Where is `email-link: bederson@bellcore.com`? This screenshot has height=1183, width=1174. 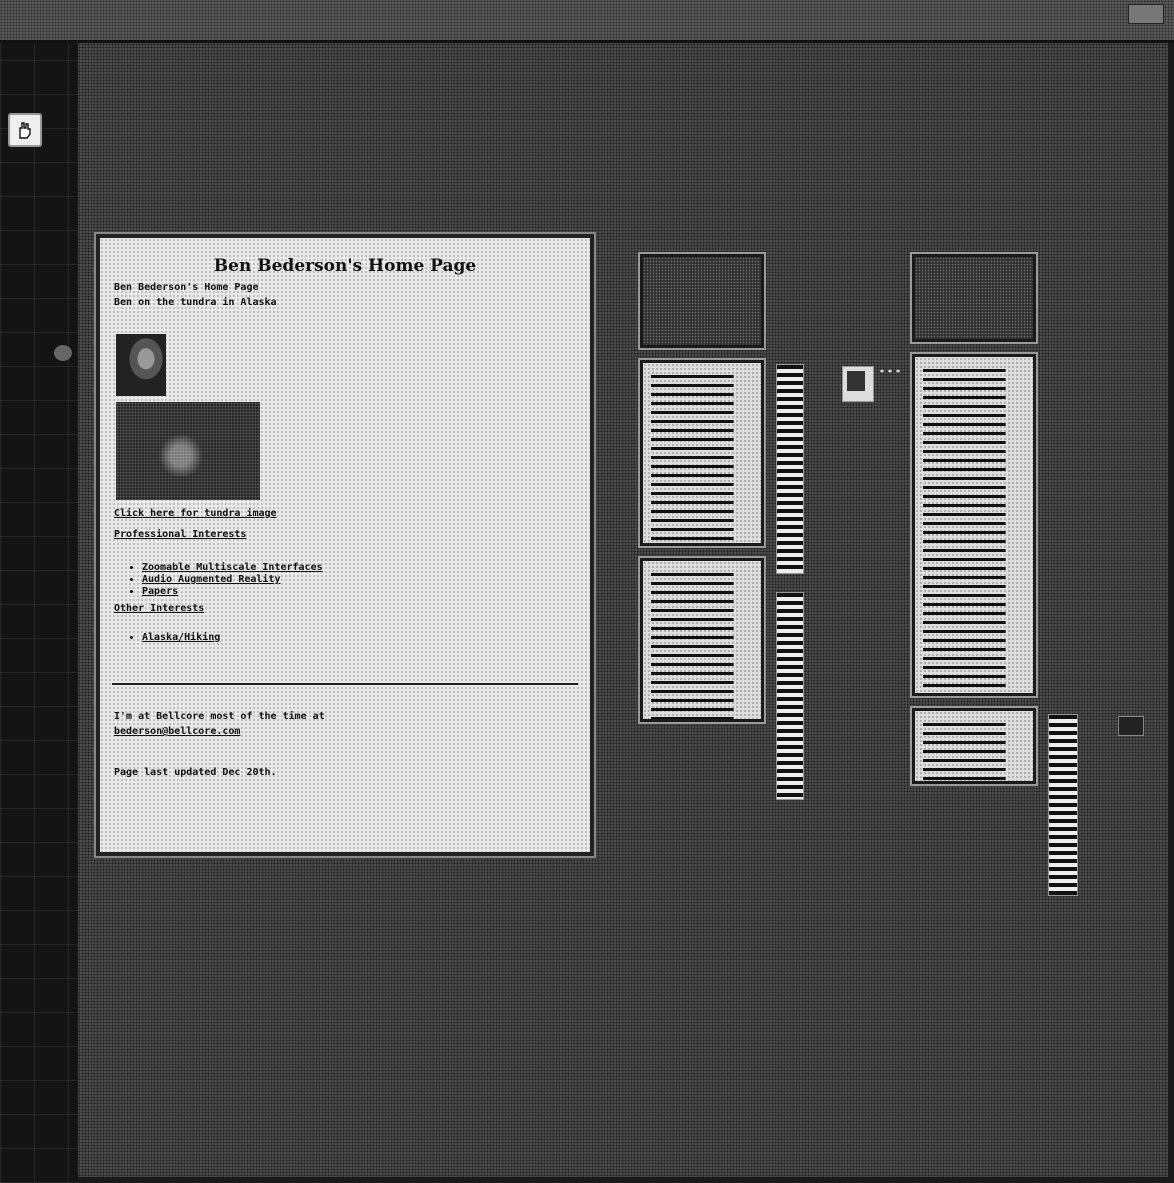
email-link: bederson@bellcore.com is located at coordinates (345, 731).